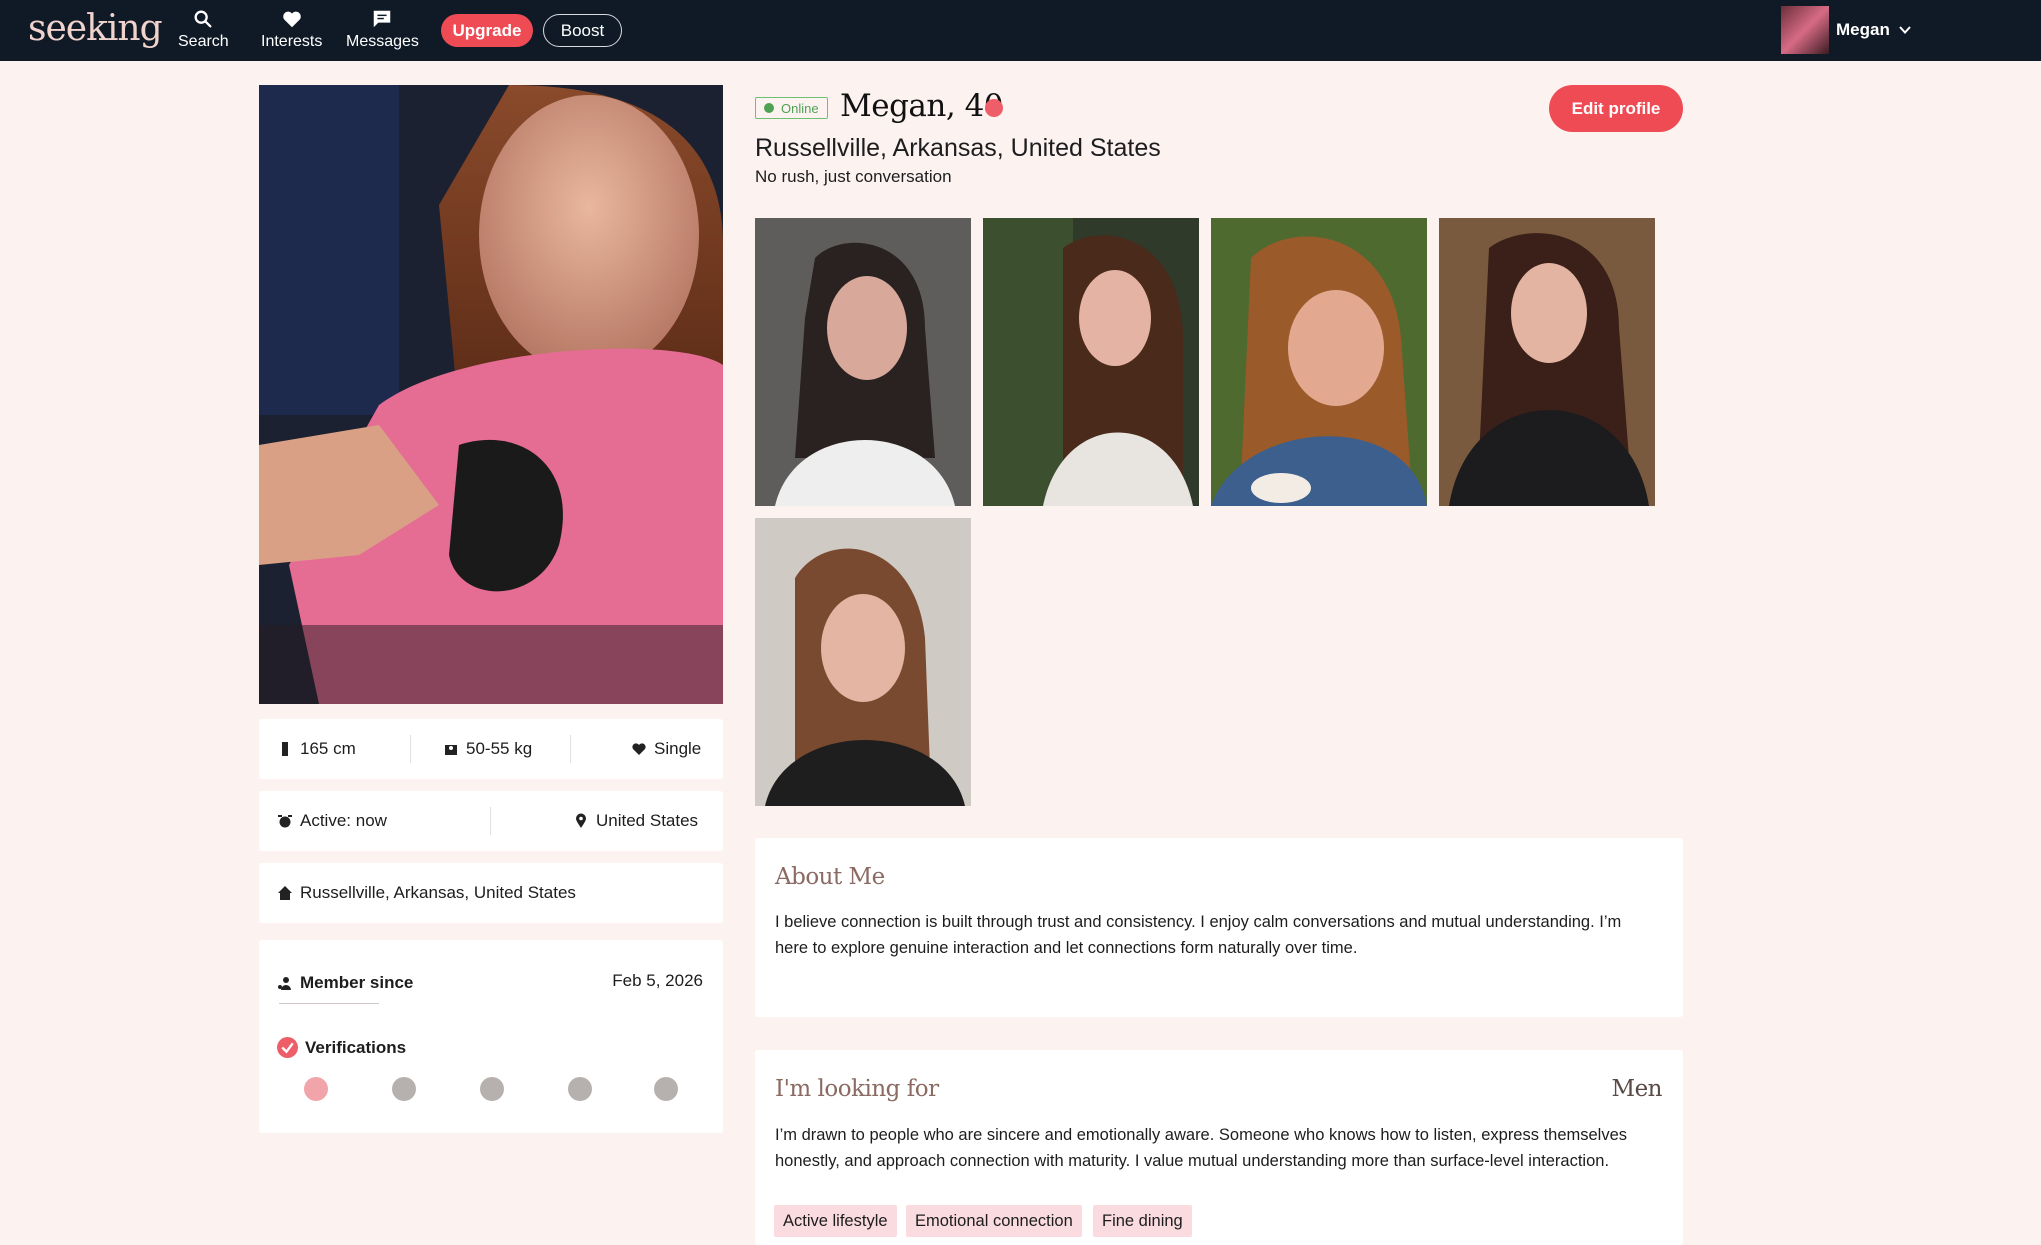 This screenshot has height=1245, width=2041. What do you see at coordinates (657, 980) in the screenshot?
I see `member-since-date: Feb 5, 2026` at bounding box center [657, 980].